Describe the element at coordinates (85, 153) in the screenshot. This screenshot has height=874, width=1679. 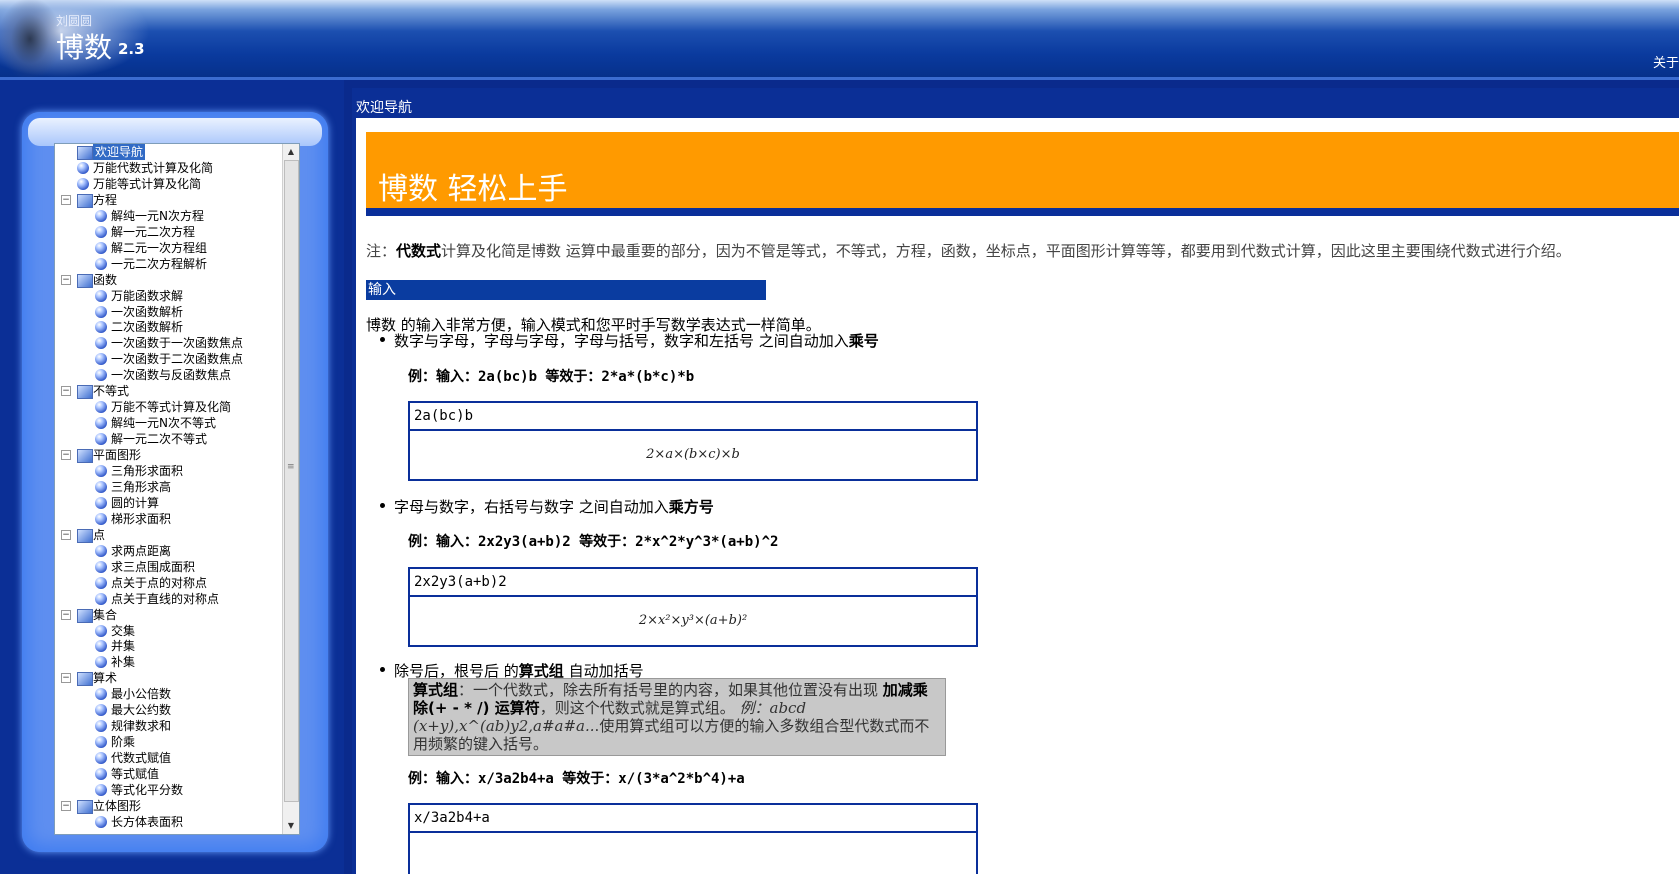
I see `home-icon` at that location.